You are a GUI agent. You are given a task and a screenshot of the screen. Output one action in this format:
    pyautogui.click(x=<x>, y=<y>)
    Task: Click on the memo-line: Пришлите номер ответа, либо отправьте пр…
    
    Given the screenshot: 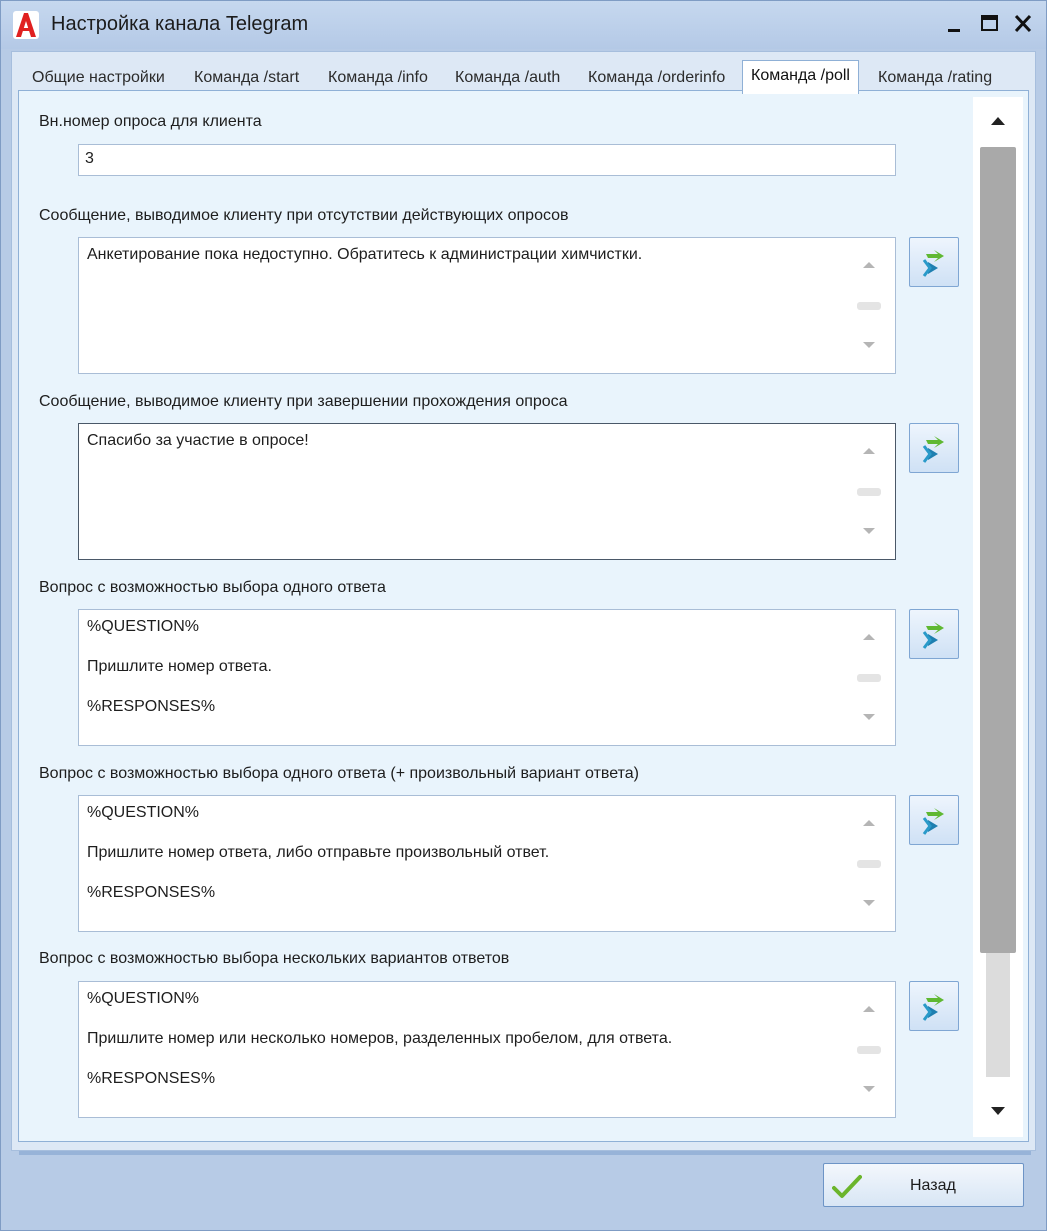 What is the action you would take?
    pyautogui.click(x=318, y=852)
    